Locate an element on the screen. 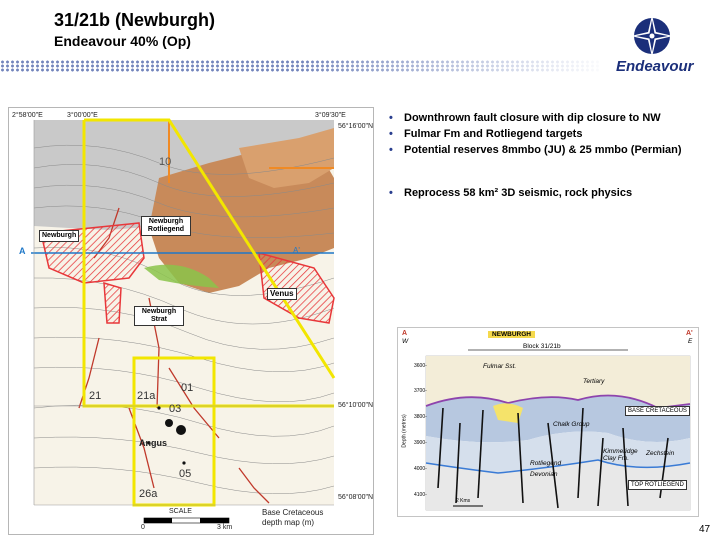 The width and height of the screenshot is (720, 541). venus-tag: Venus is located at coordinates (282, 294).